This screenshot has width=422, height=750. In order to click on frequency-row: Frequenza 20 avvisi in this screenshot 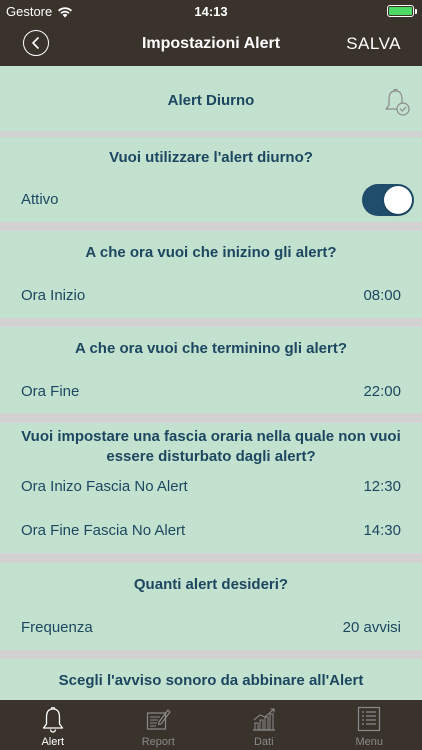, I will do `click(211, 628)`.